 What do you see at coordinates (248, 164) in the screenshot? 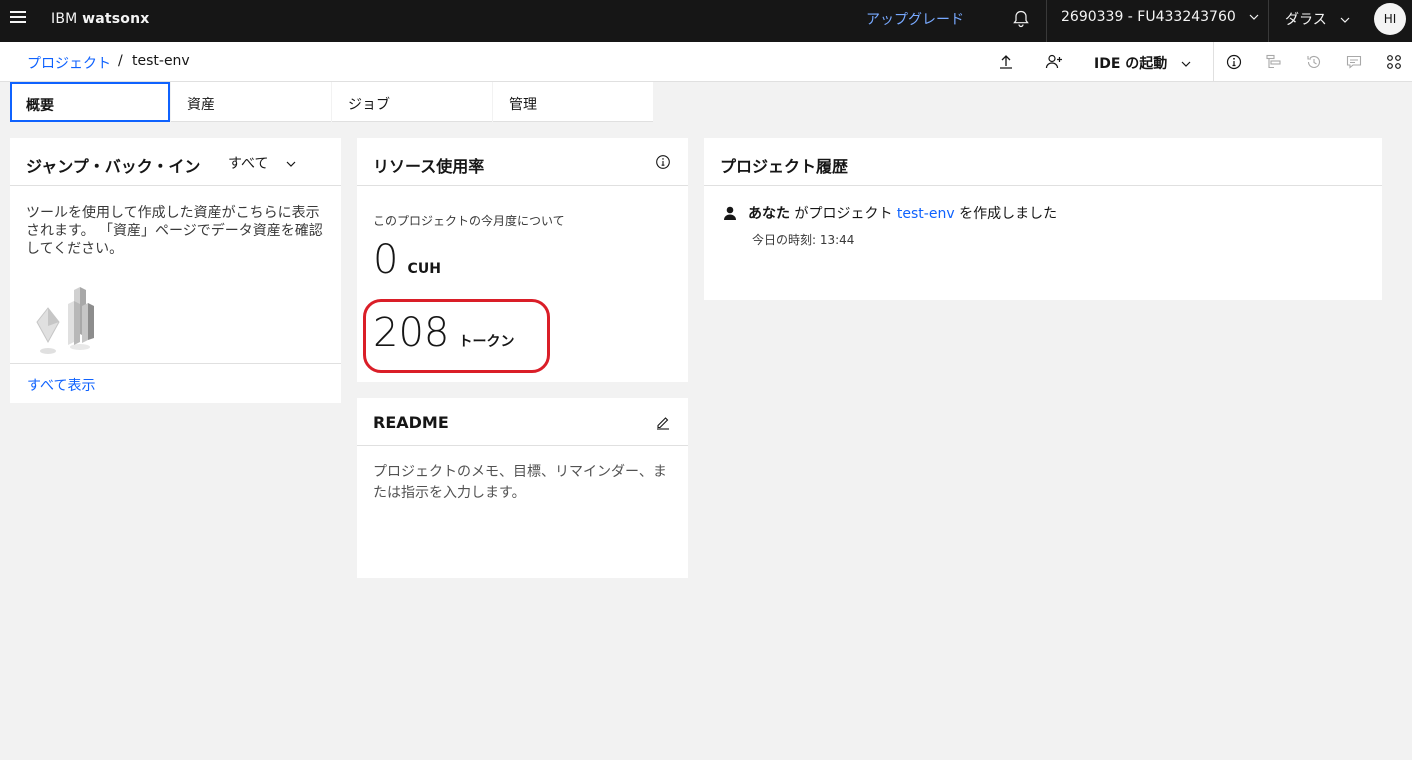
I see `filter-label: すべて` at bounding box center [248, 164].